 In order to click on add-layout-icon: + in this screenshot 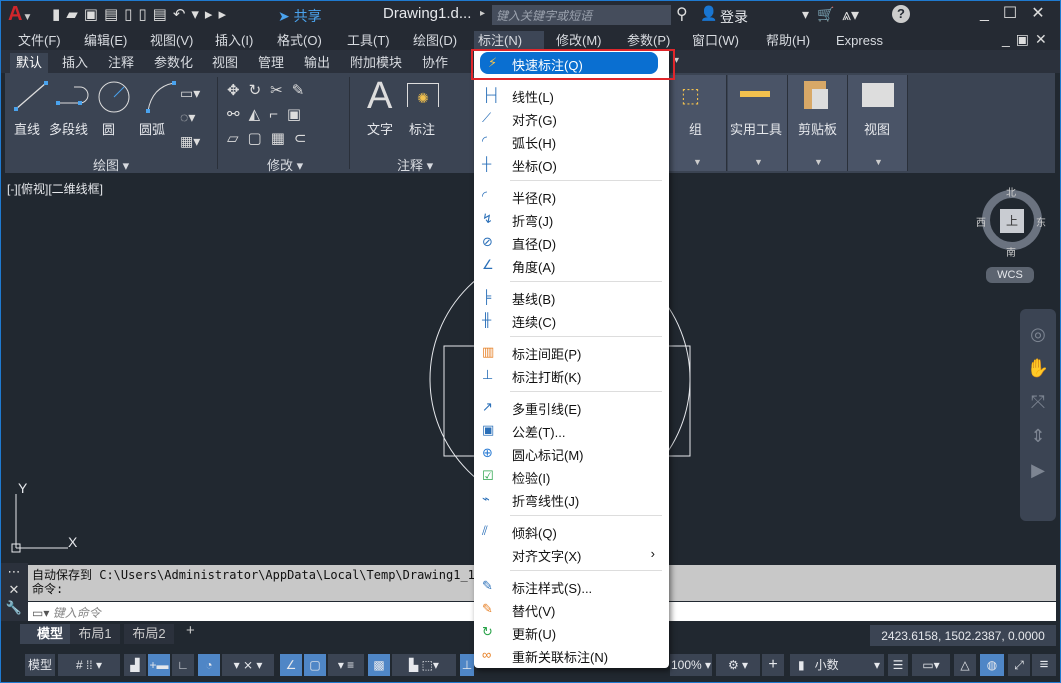, I will do `click(190, 630)`.